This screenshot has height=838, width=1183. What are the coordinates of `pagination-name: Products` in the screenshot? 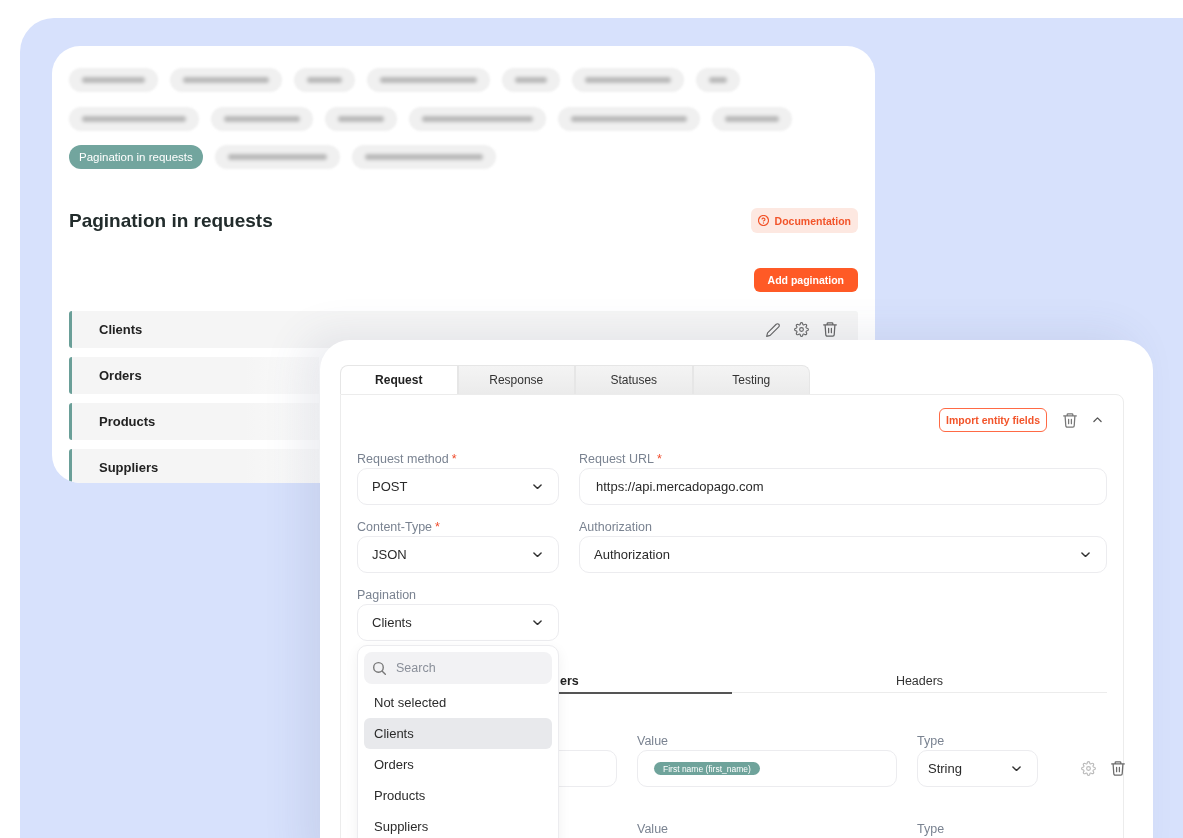 It's located at (127, 421).